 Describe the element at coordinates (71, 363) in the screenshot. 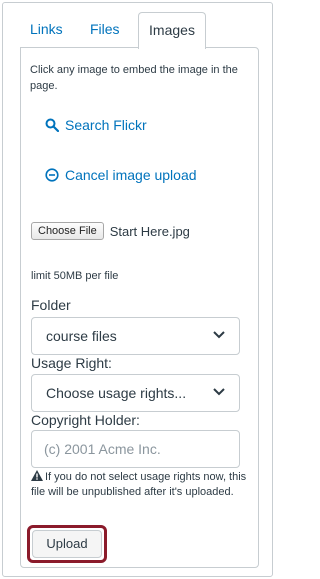

I see `usage-right-label: Usage Right:` at that location.